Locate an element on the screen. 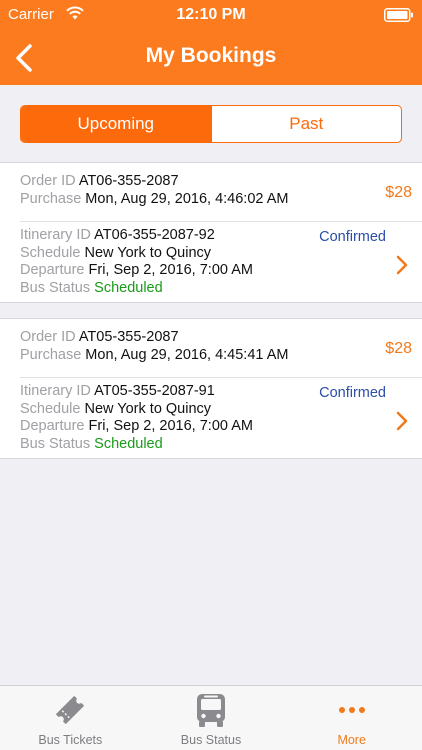  ticket-icon is located at coordinates (70, 710).